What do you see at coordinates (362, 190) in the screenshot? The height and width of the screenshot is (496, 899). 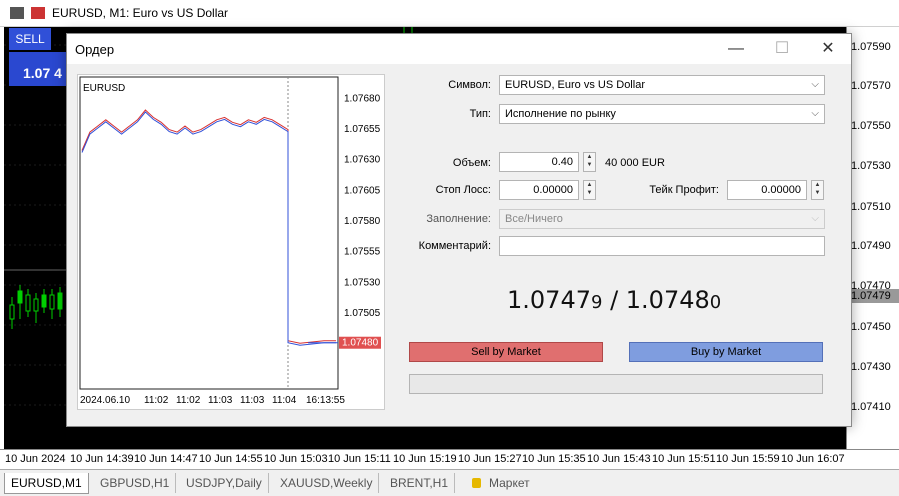 I see `tick-price-label: 1.07605` at bounding box center [362, 190].